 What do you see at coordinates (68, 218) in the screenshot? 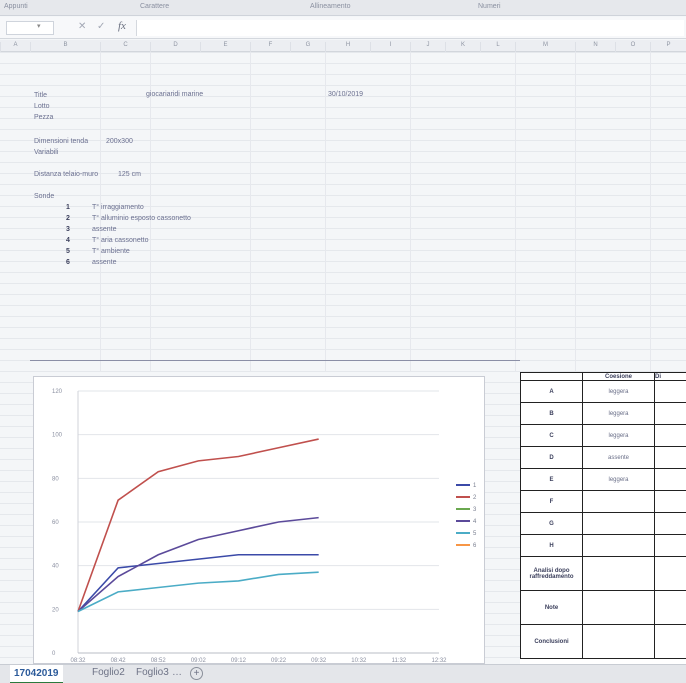
I see `sonda-number: 2` at bounding box center [68, 218].